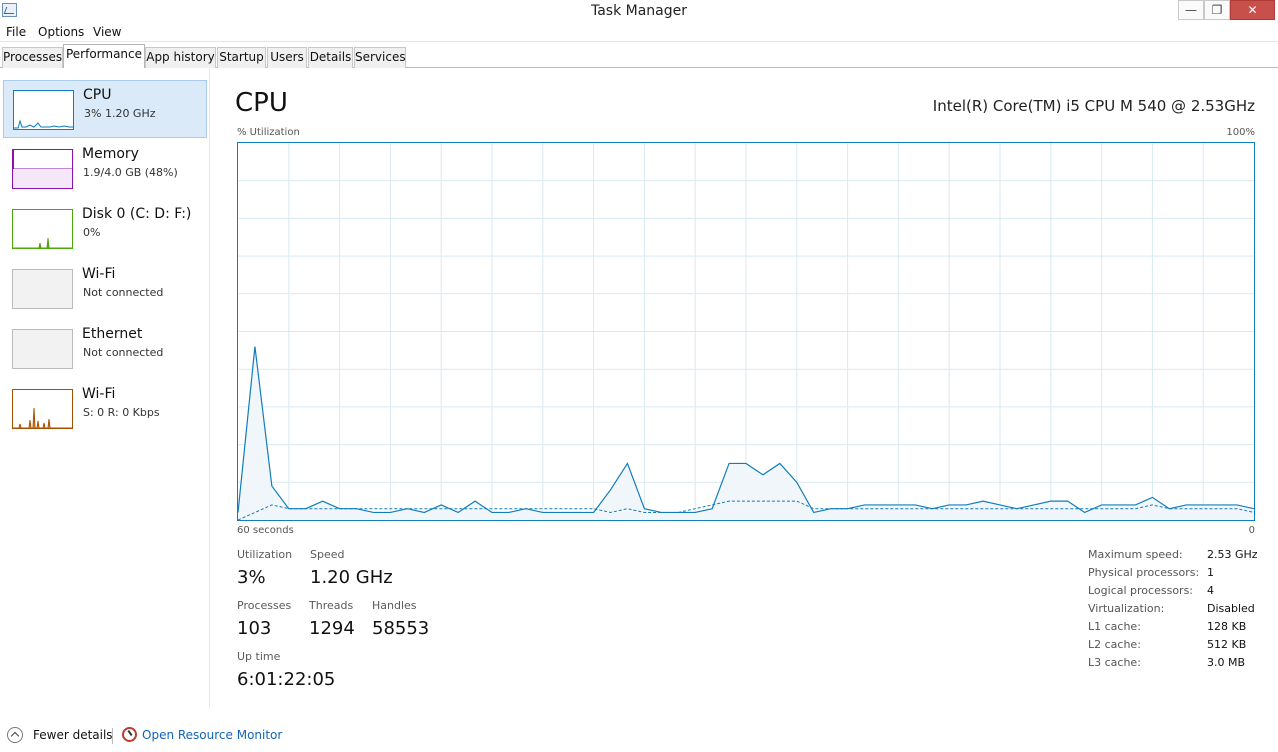 This screenshot has width=1278, height=752. Describe the element at coordinates (1191, 10) in the screenshot. I see `minimize-button: —` at that location.